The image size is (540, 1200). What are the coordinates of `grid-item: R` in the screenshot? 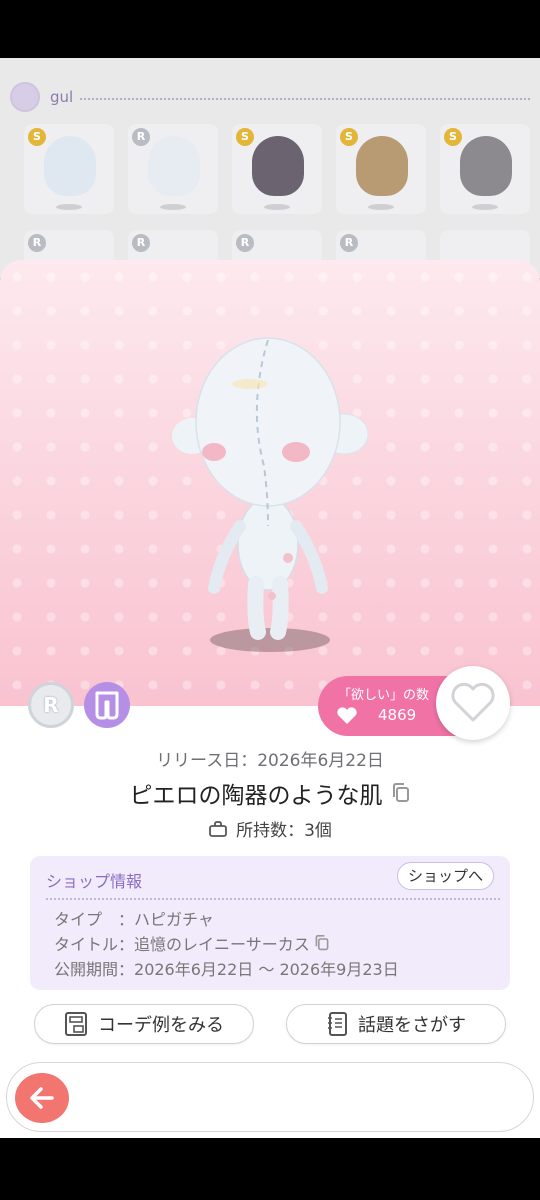 It's located at (173, 169).